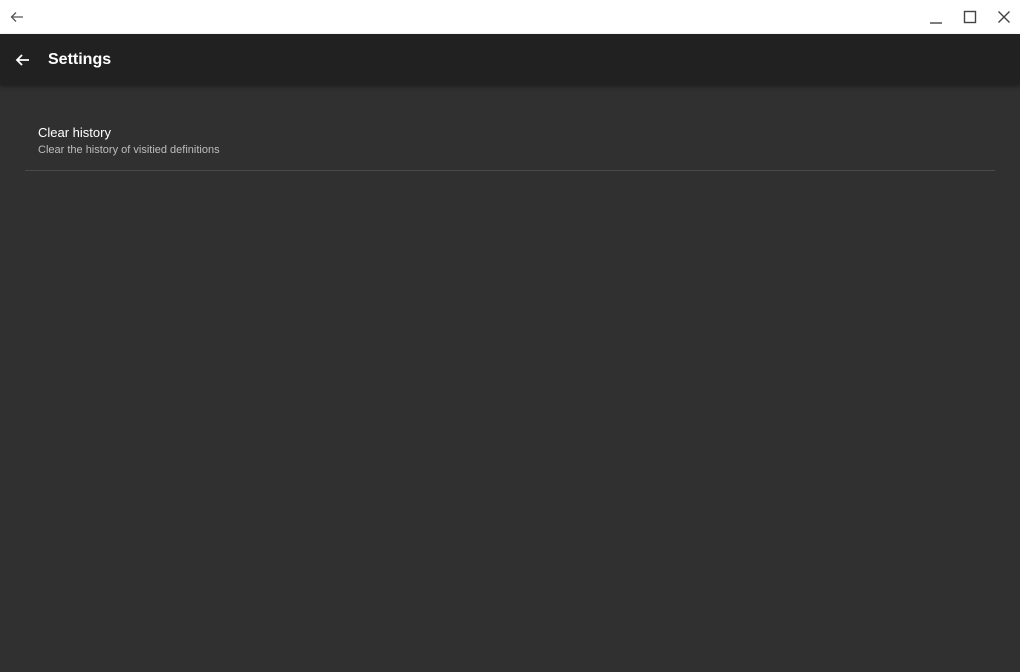  I want to click on window-back-button, so click(17, 17).